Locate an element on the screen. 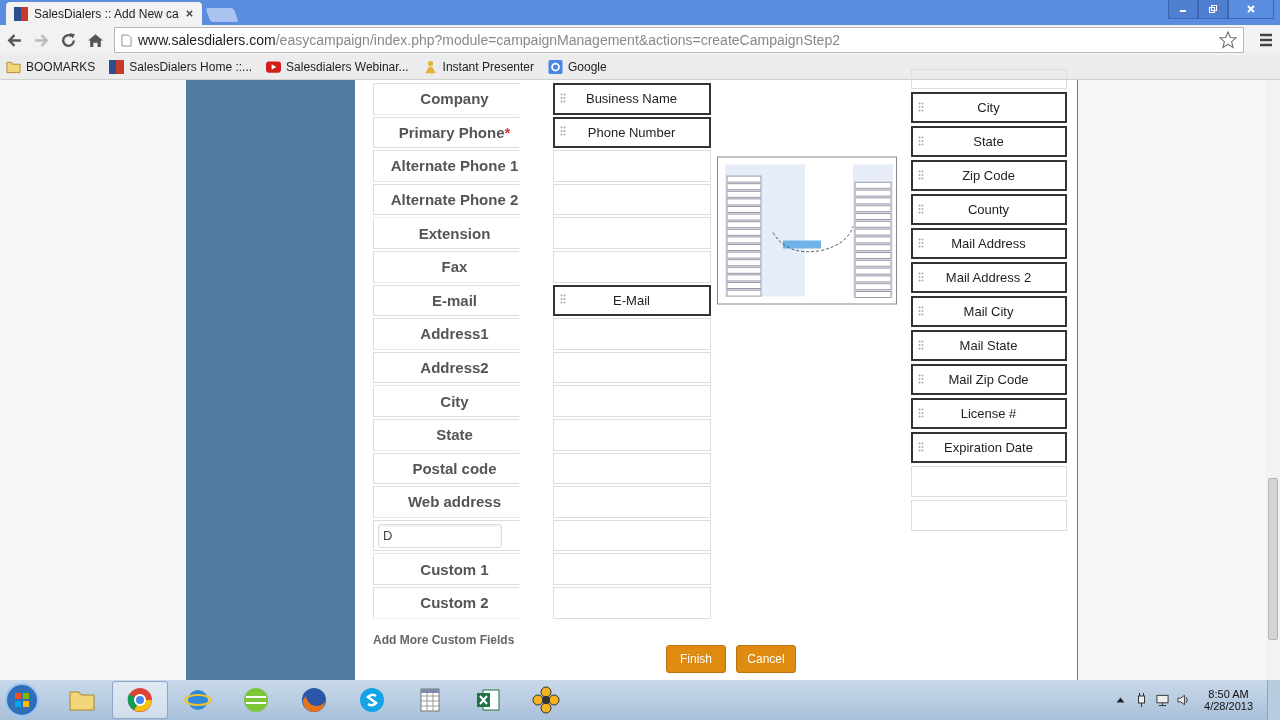 This screenshot has height=720, width=1280. chat-icon is located at coordinates (372, 700).